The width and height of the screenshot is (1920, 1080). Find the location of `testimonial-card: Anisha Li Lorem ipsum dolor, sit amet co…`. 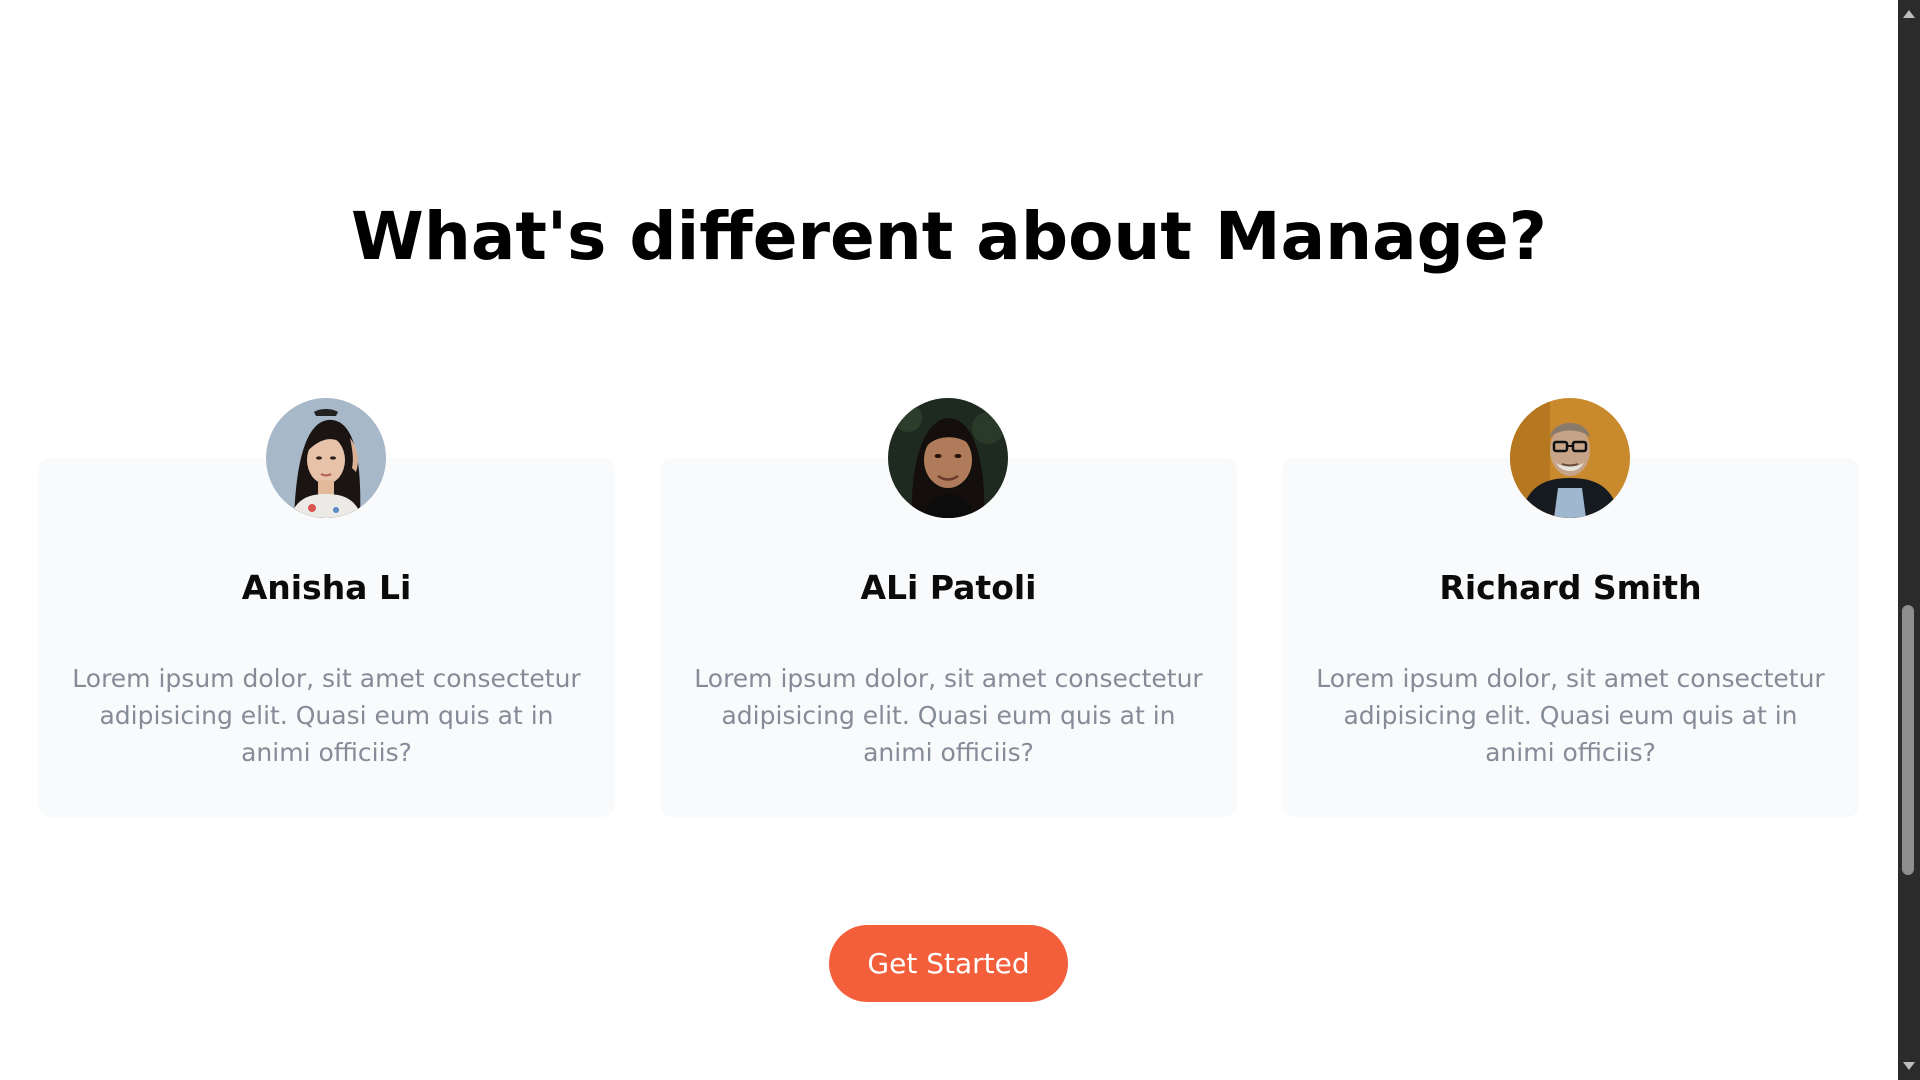

testimonial-card: Anisha Li Lorem ipsum dolor, sit amet co… is located at coordinates (326, 607).